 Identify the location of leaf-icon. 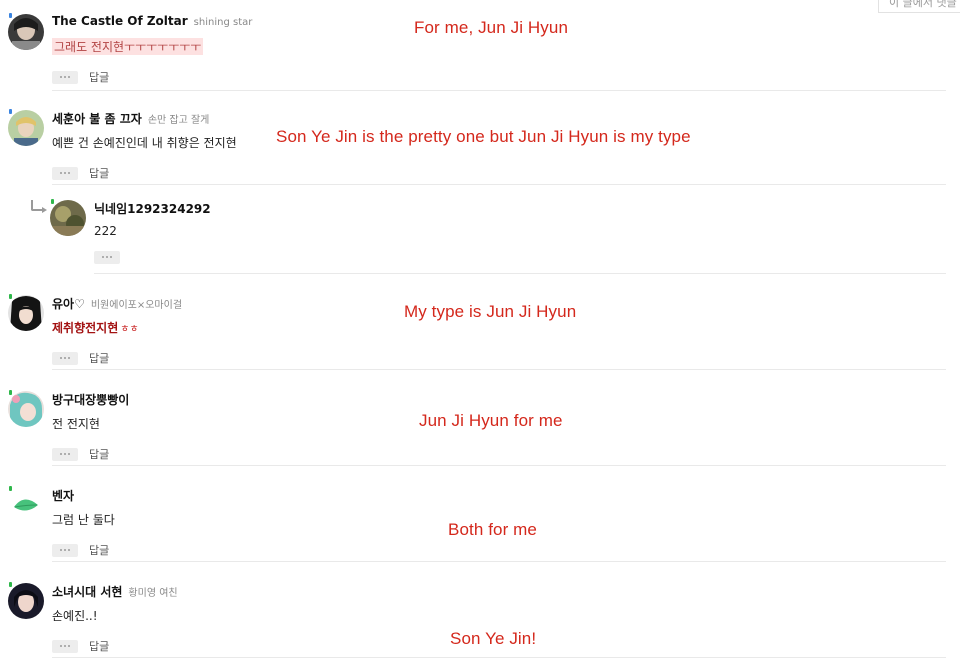
(26, 505).